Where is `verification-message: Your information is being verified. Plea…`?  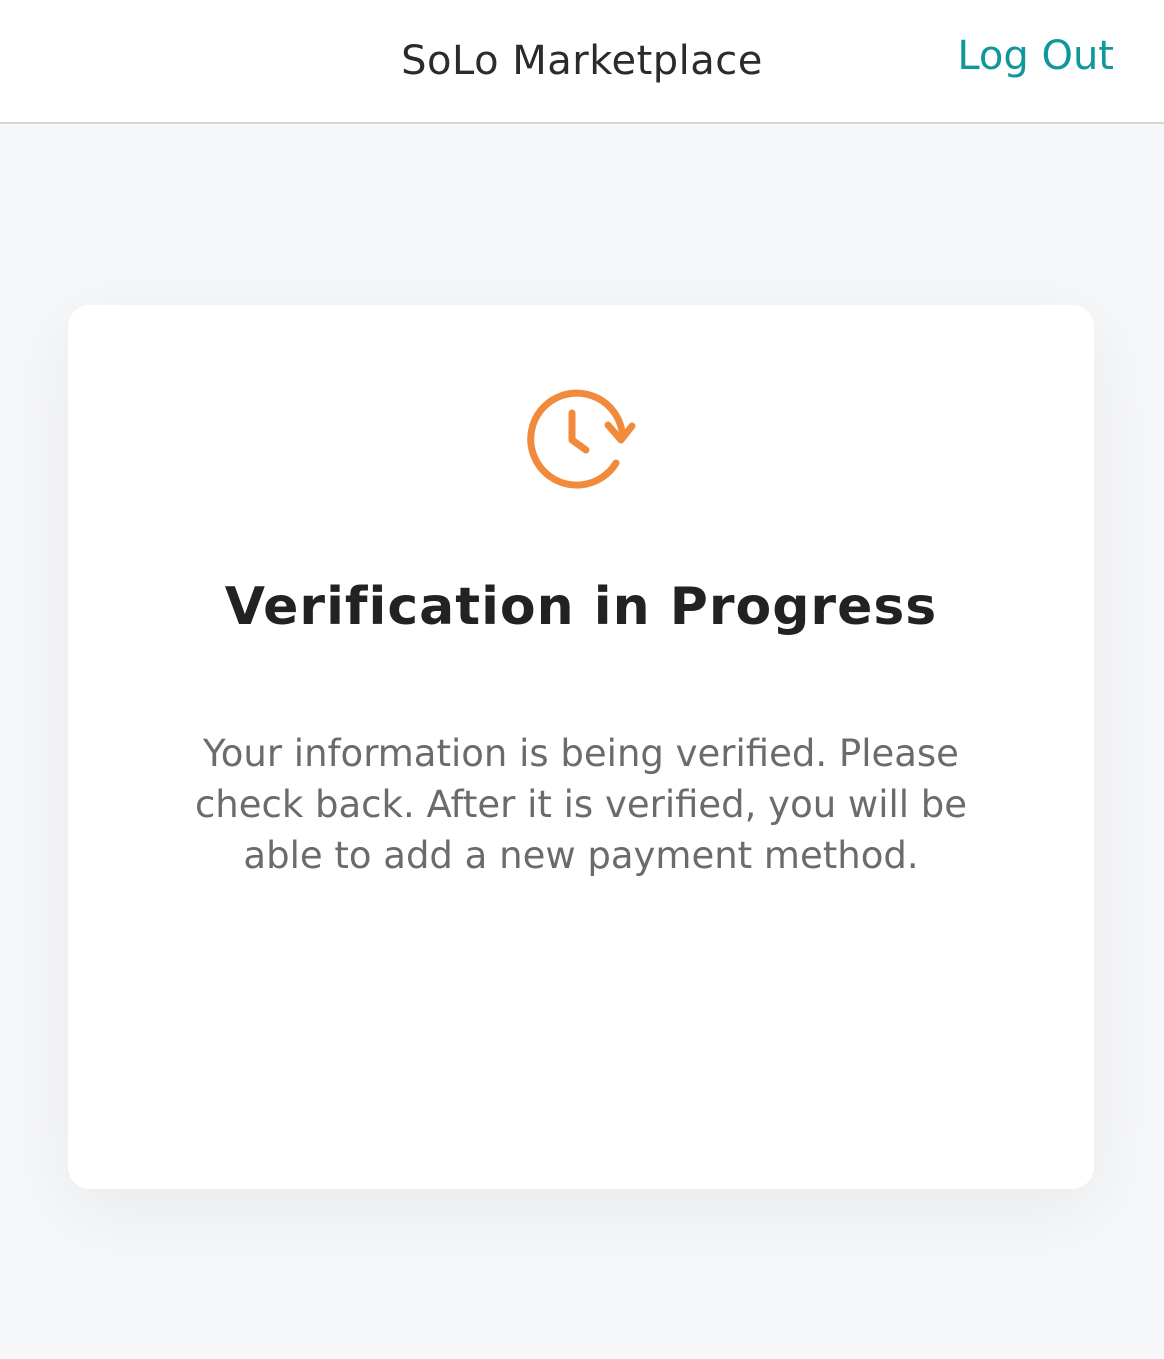
verification-message: Your information is being verified. Plea… is located at coordinates (581, 804).